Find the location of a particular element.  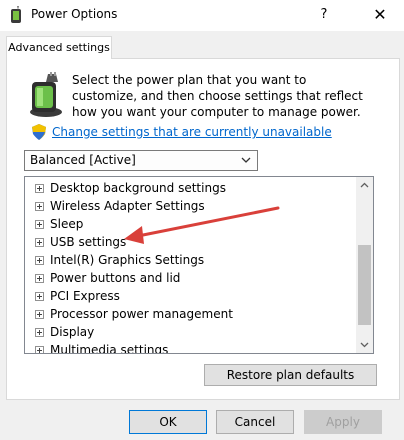

power-plan-select-value: Balanced [Active] is located at coordinates (83, 160).